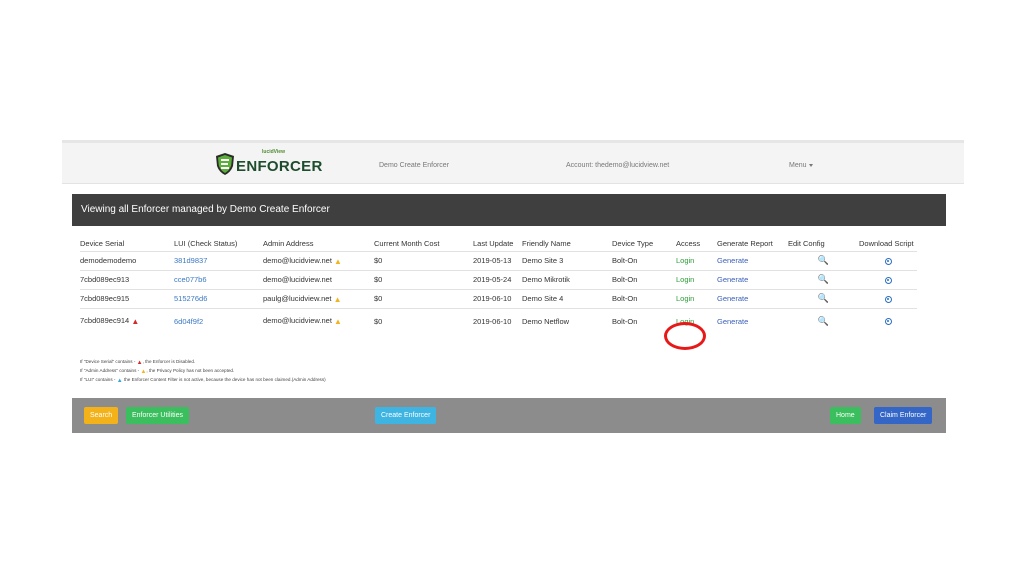  I want to click on admin-address: paulg@lucidview.net ▲, so click(318, 298).